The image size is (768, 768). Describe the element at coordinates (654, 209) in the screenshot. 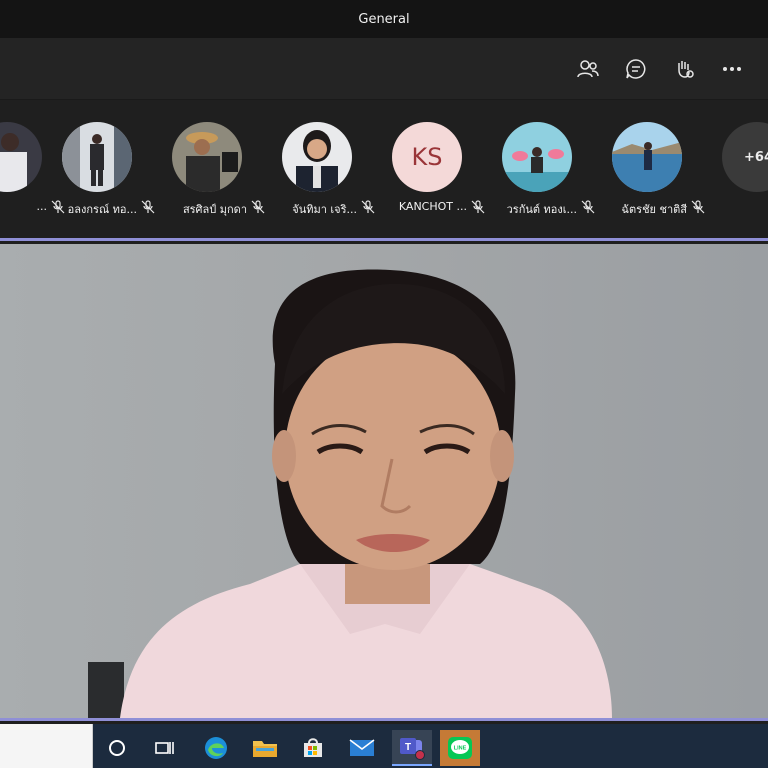

I see `participant-name: ฉัตรชัย ชาติสี` at that location.